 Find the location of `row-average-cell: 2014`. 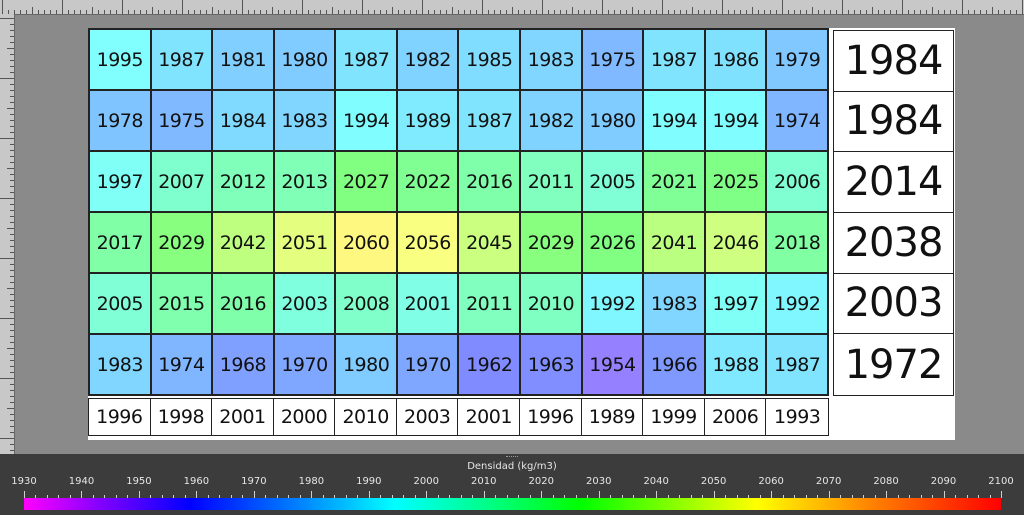

row-average-cell: 2014 is located at coordinates (893, 182).